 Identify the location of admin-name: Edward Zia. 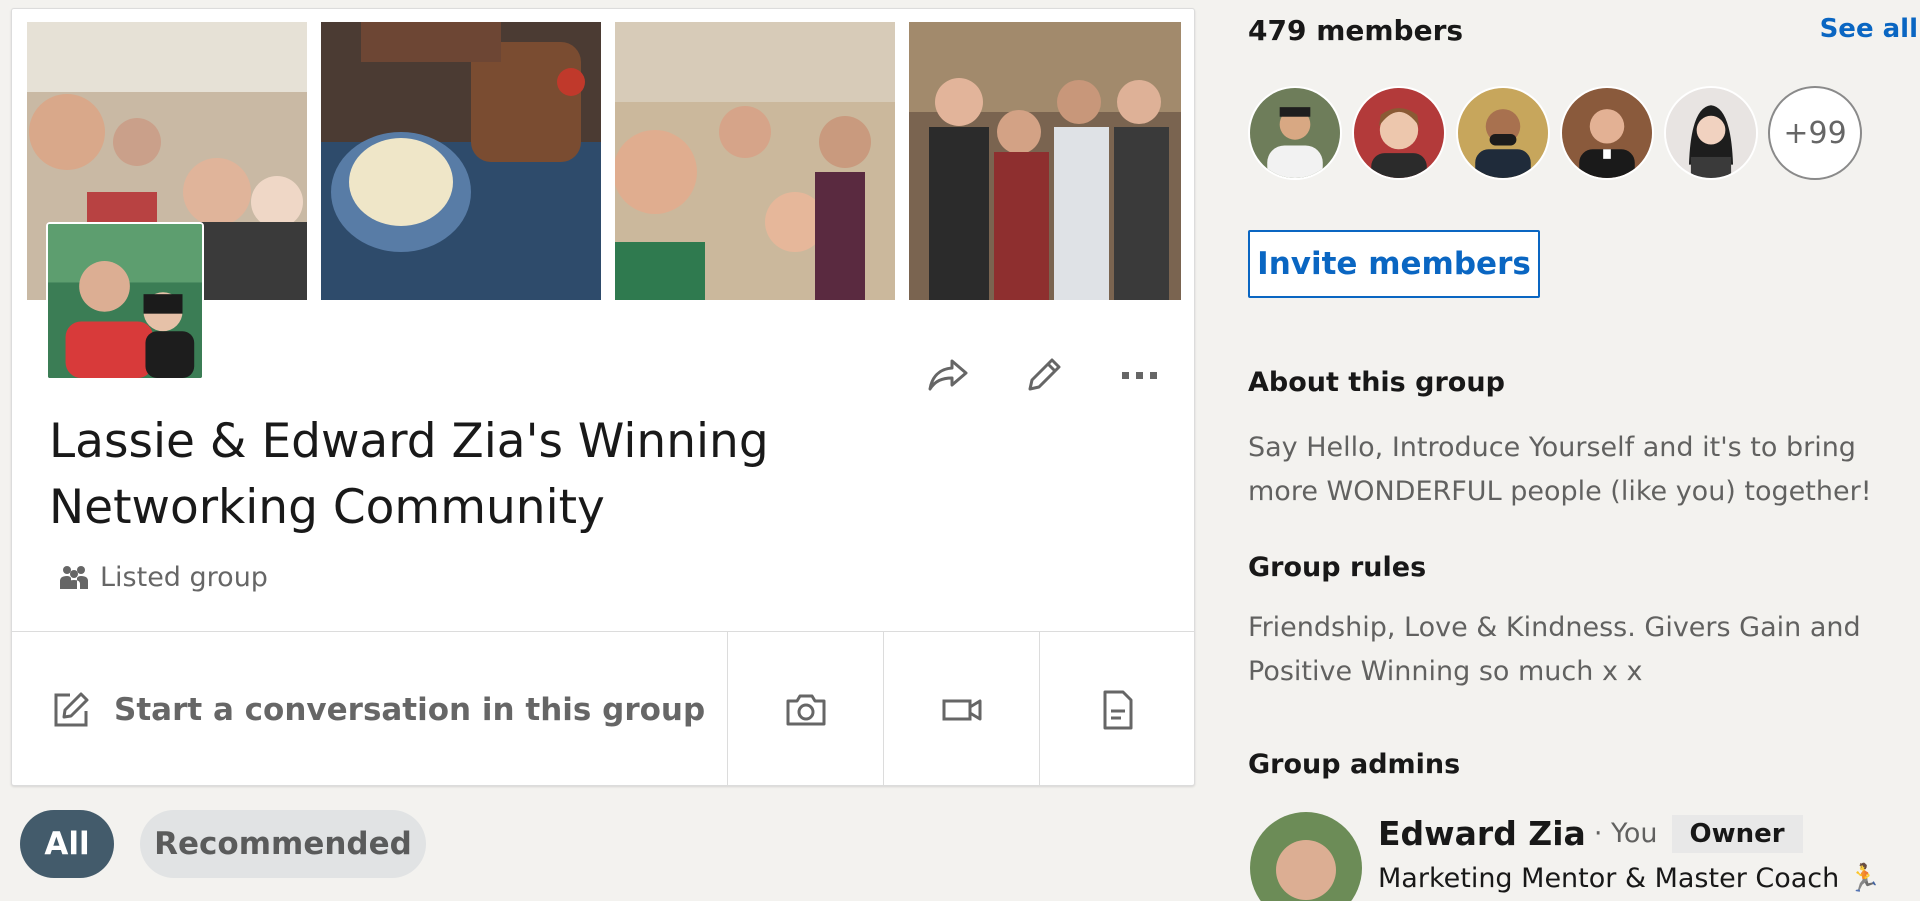
(1482, 833).